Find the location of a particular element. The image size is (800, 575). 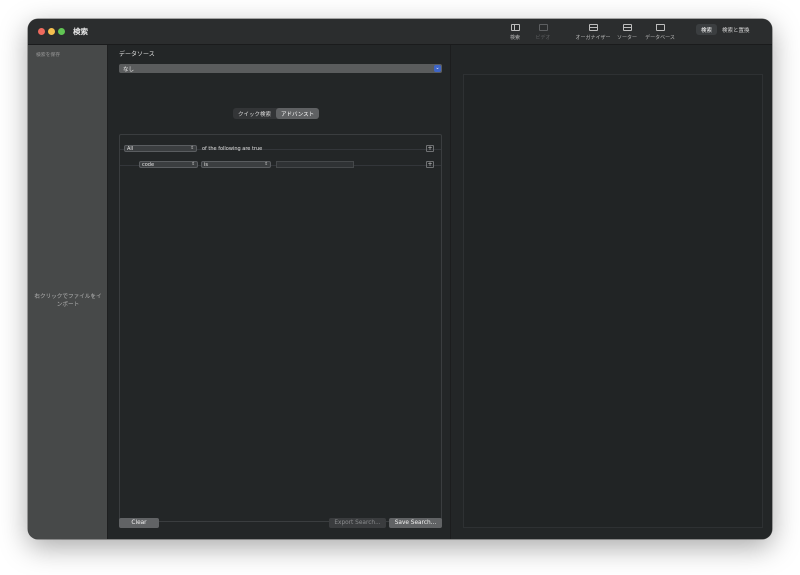

sidebar-header: 検索を保存 is located at coordinates (48, 55).